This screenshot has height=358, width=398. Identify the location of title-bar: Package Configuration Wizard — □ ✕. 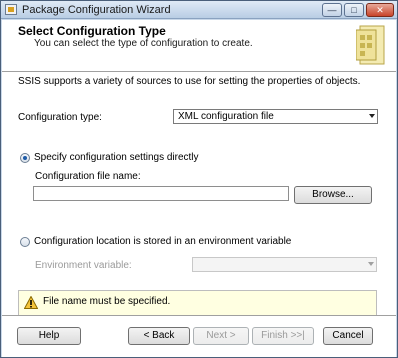
(199, 10).